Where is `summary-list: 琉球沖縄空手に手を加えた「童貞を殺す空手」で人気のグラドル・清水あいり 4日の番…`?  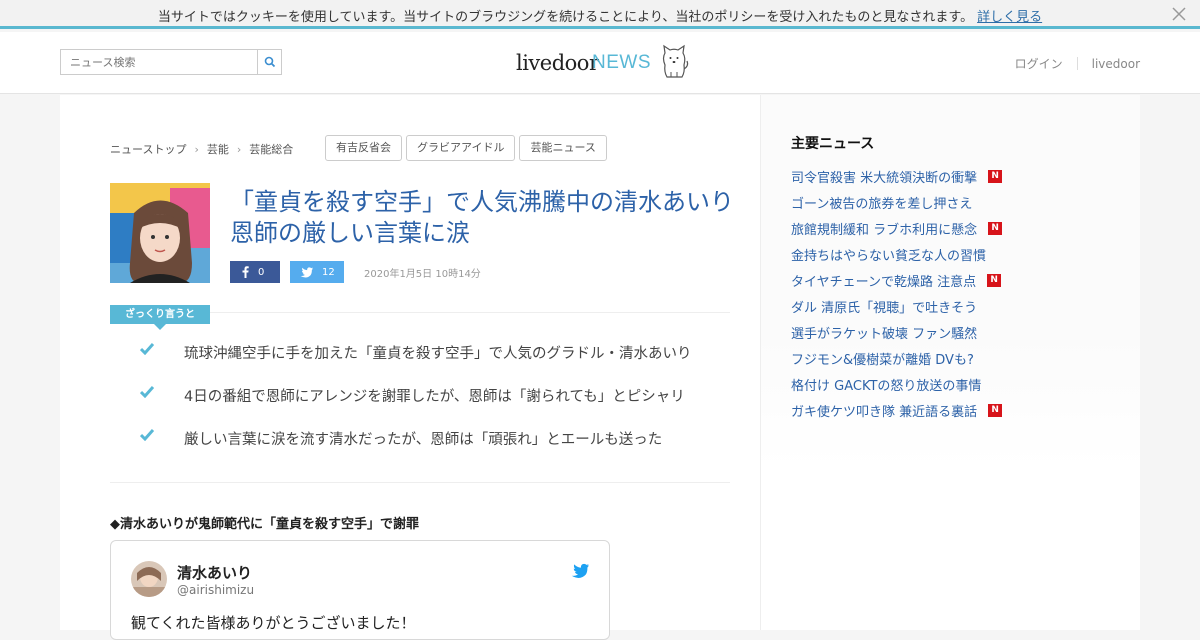
summary-list: 琉球沖縄空手に手を加えた「童貞を殺す空手」で人気のグラドル・清水あいり 4日の番… is located at coordinates (420, 399).